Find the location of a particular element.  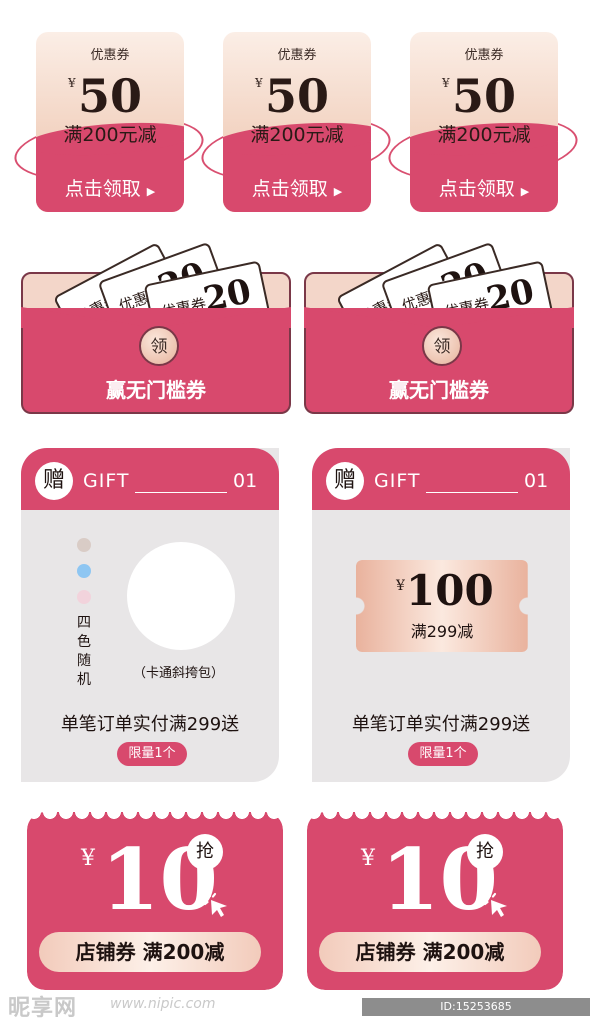

product-caption: （卡通斜挎包） is located at coordinates (179, 673).